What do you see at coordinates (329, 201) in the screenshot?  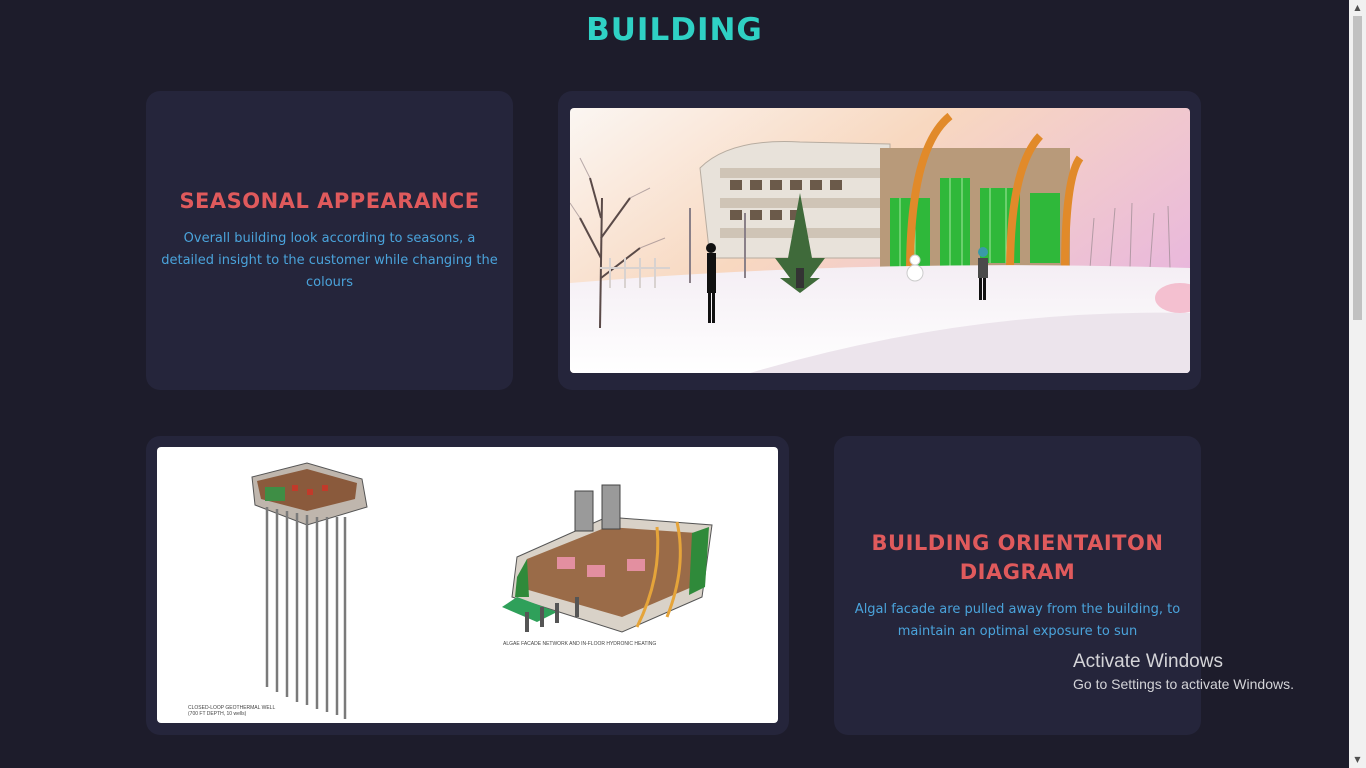 I see `seasonal-appearance-heading: SEASONAL APPEARANCE` at bounding box center [329, 201].